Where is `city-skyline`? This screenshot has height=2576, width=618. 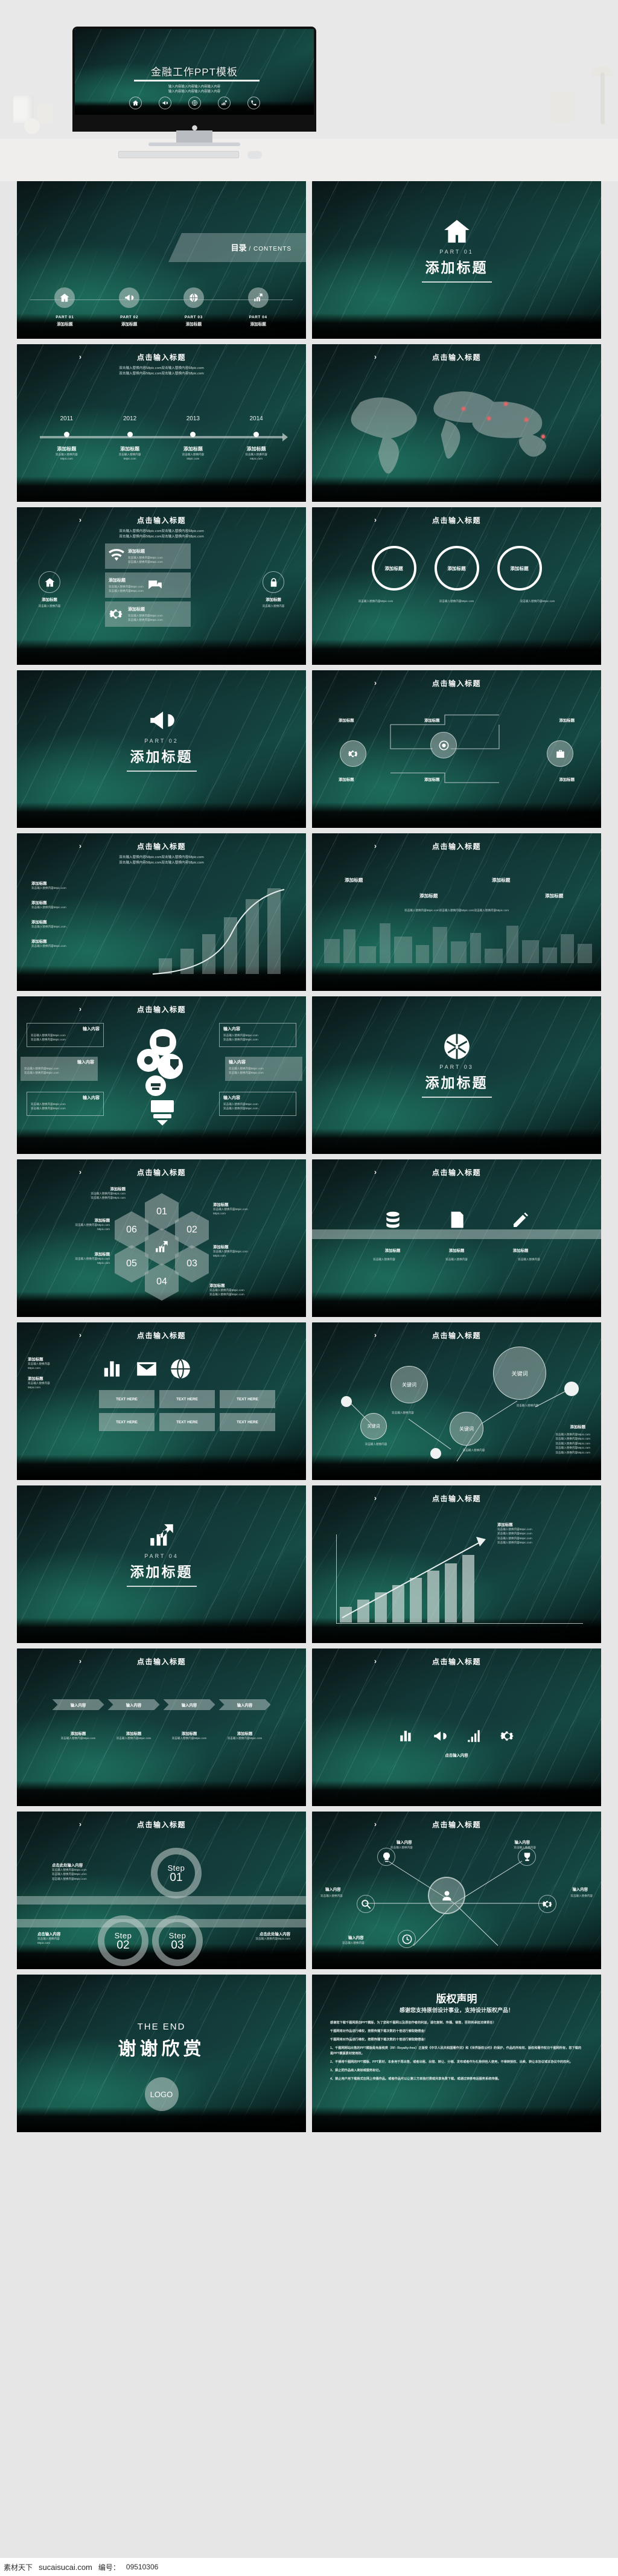 city-skyline is located at coordinates (458, 943).